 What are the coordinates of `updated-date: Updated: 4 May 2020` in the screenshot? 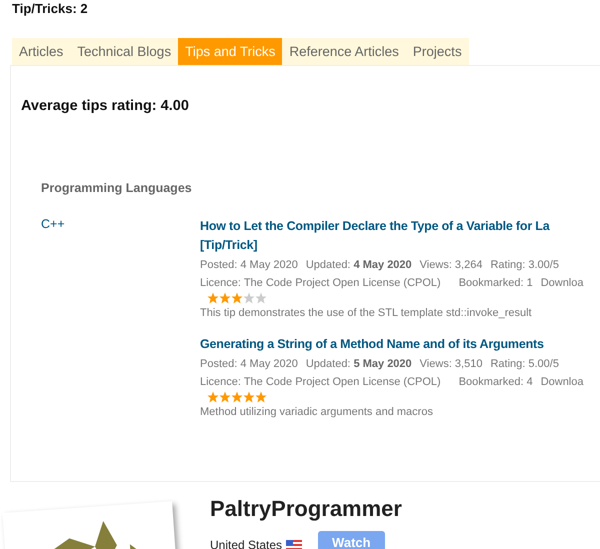 It's located at (359, 265).